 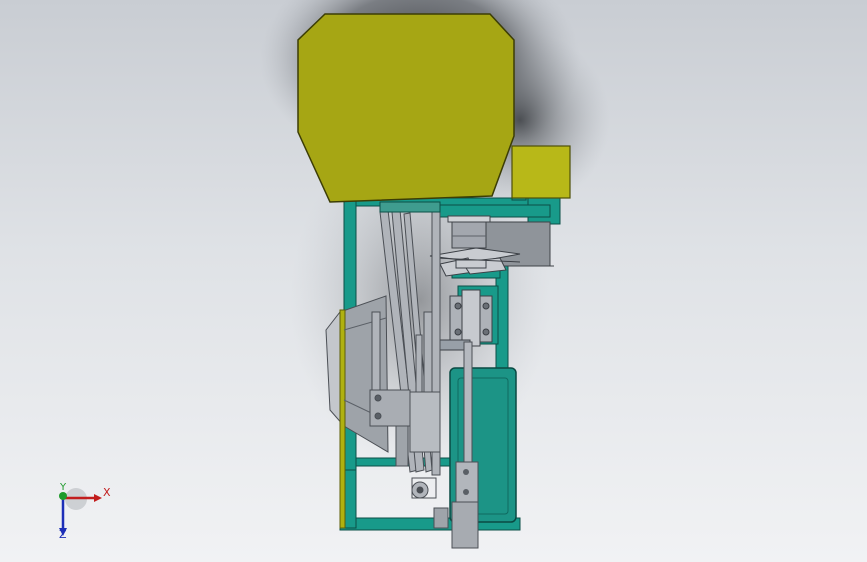 I want to click on z-axis-label: Z, so click(x=63, y=534).